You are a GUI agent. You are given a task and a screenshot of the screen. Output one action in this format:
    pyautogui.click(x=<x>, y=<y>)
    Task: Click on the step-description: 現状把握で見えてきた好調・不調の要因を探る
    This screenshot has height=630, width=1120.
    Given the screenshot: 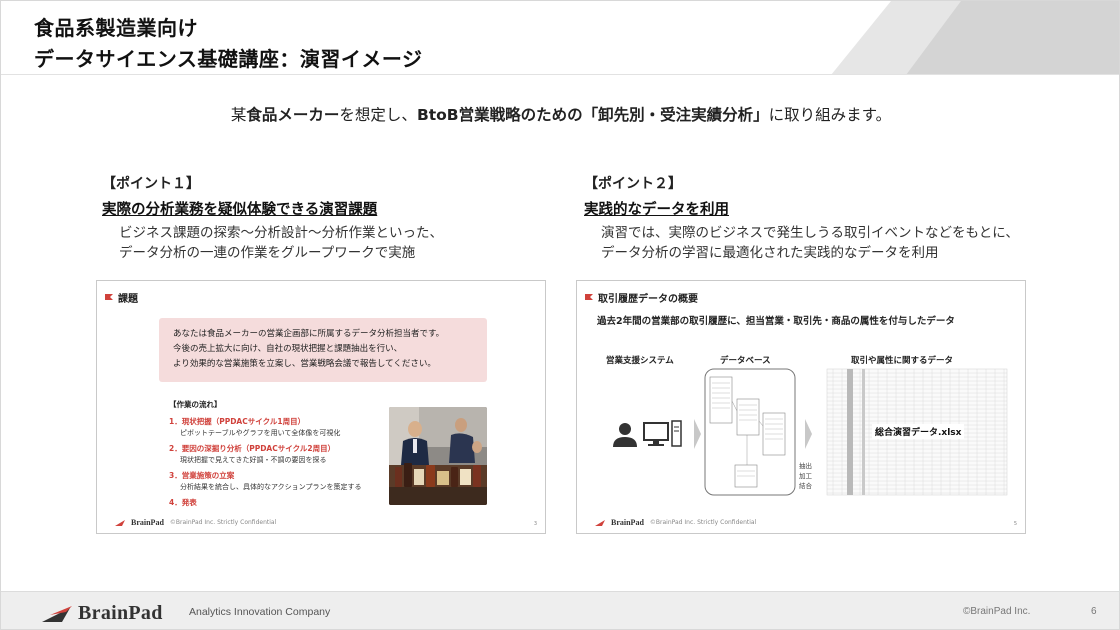 What is the action you would take?
    pyautogui.click(x=253, y=460)
    